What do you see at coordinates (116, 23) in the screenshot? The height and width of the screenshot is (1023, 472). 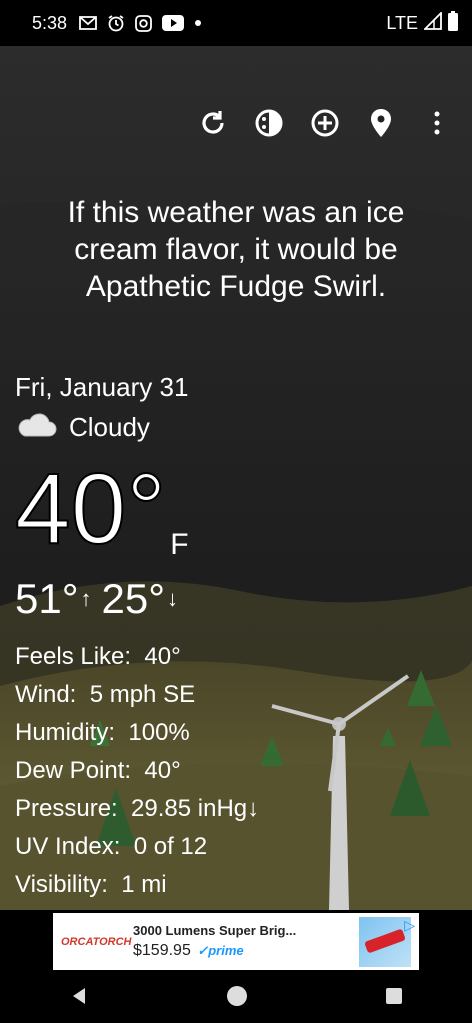 I see `alarm-icon` at bounding box center [116, 23].